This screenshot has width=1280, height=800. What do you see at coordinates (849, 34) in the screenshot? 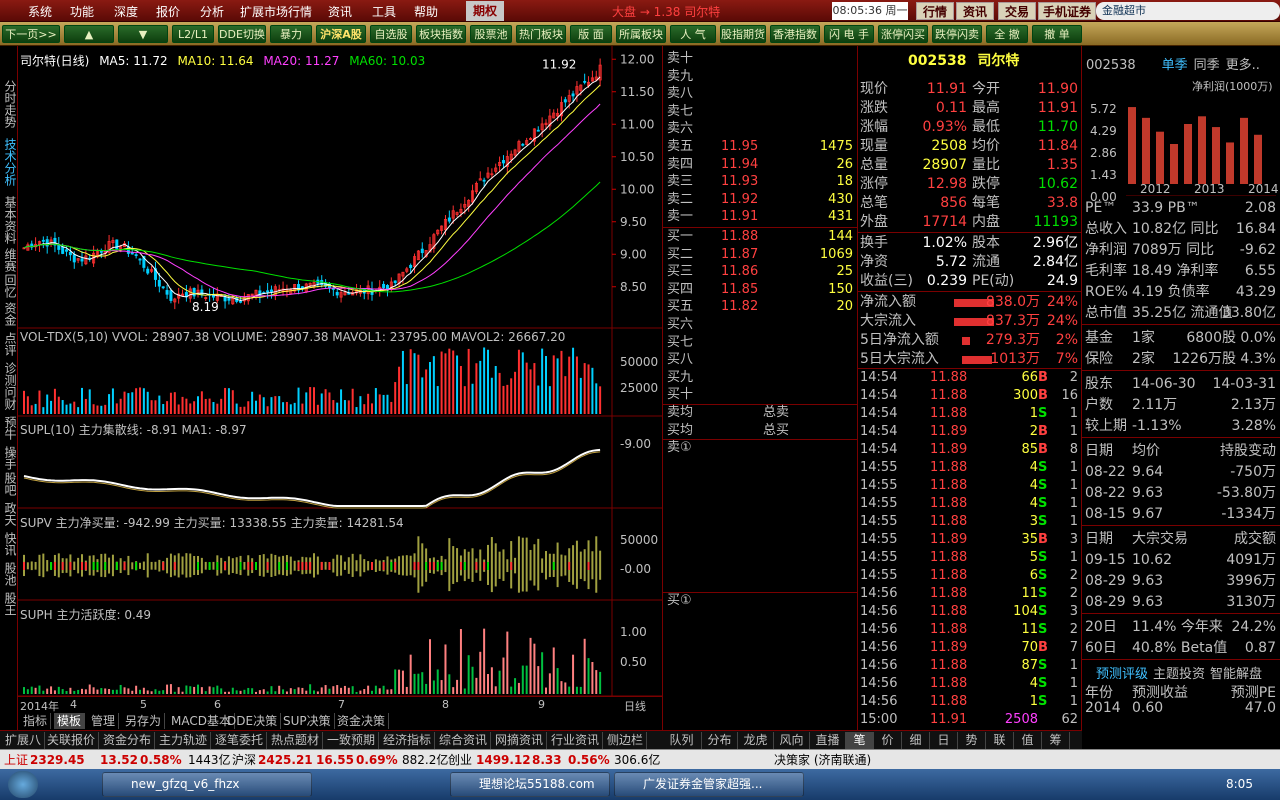
I see `toolbar-button-16: 闪 电 手` at bounding box center [849, 34].